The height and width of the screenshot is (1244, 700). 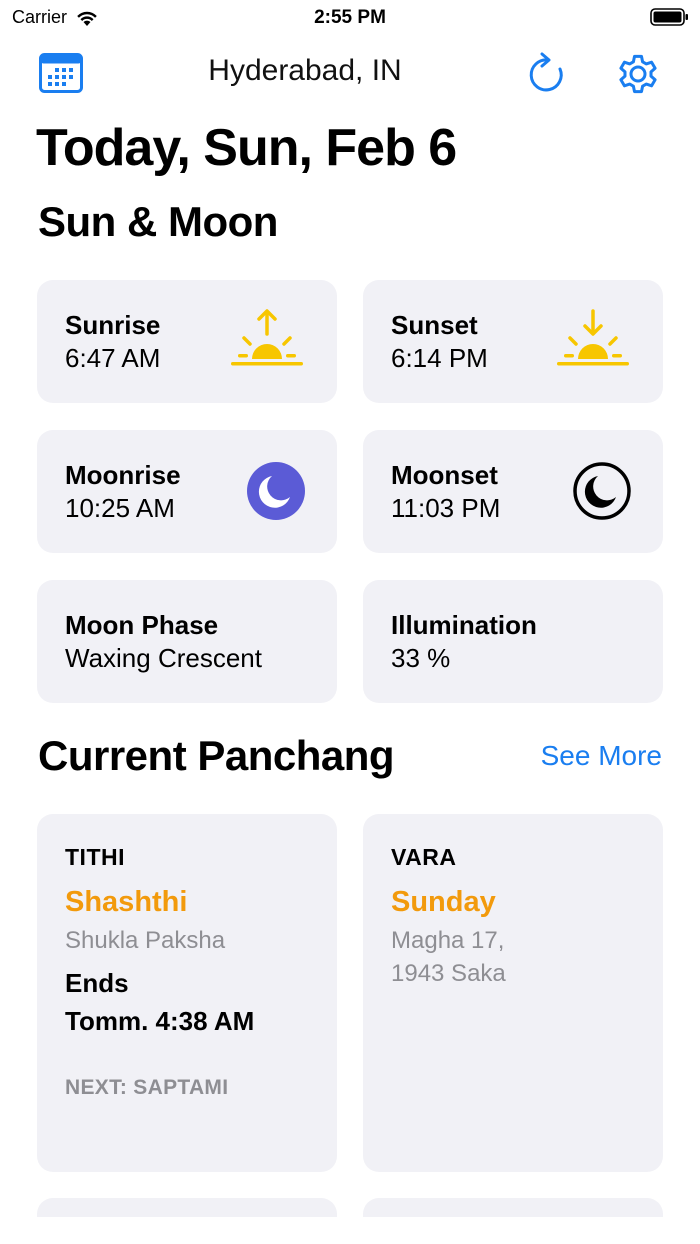 I want to click on status-time: 2:55 PM, so click(x=350, y=17).